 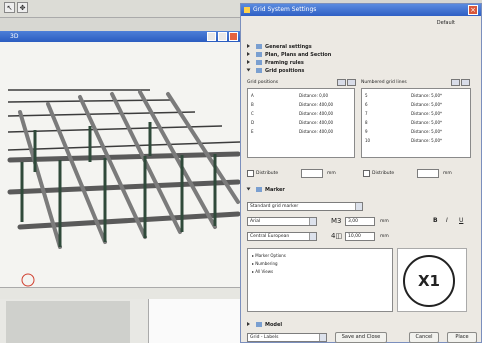 I want to click on list-item: E Distance: 400,00, so click(x=292, y=131).